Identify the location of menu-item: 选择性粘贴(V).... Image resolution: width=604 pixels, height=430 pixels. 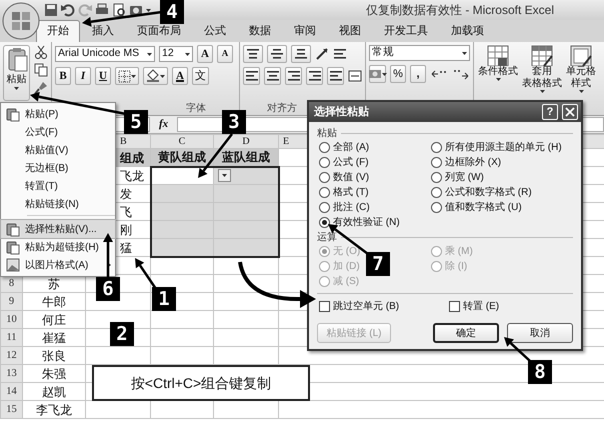
(58, 229).